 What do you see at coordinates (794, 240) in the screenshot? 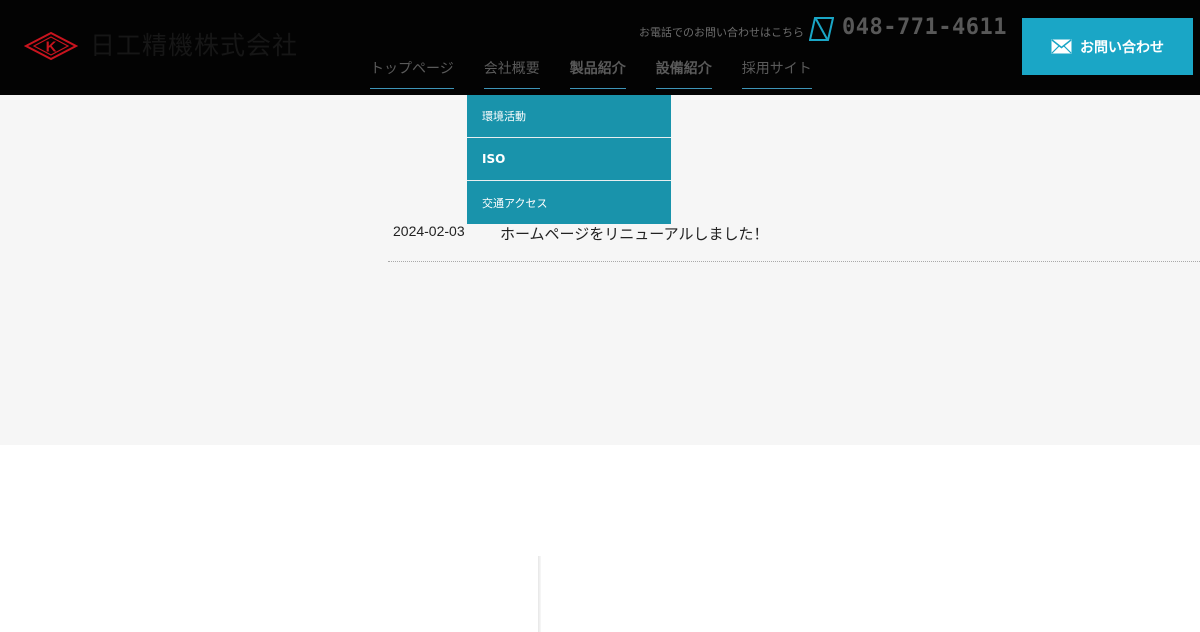
I see `news-list-item: 2024-02-03 ホームページをリニューアルしました！` at bounding box center [794, 240].